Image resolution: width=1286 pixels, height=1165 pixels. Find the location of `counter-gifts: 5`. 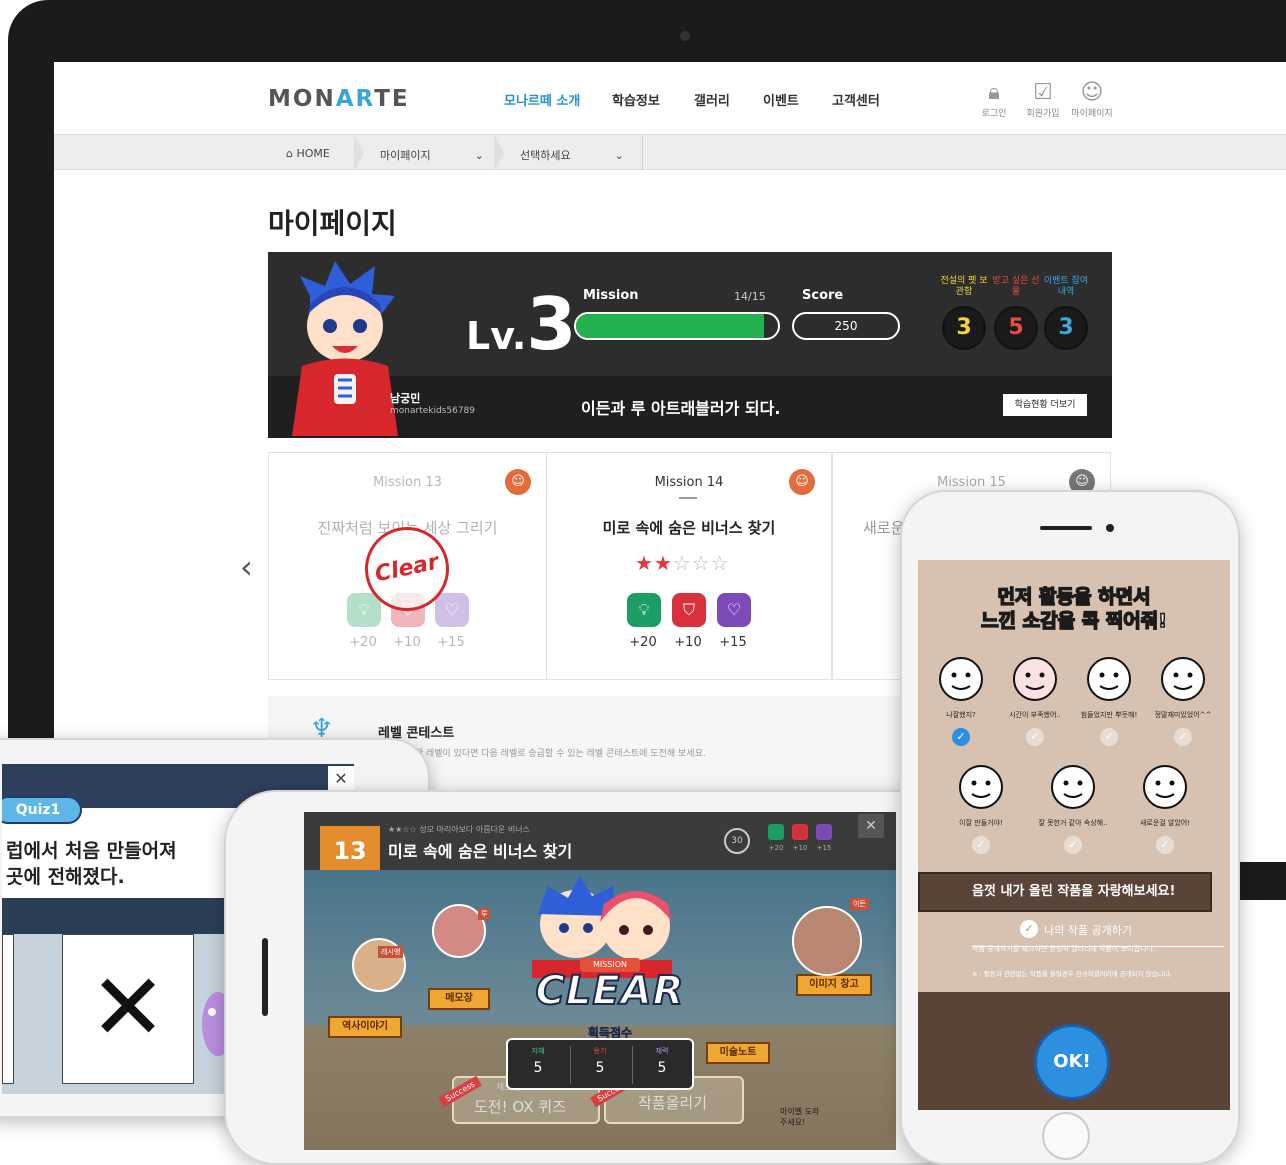

counter-gifts: 5 is located at coordinates (1016, 328).